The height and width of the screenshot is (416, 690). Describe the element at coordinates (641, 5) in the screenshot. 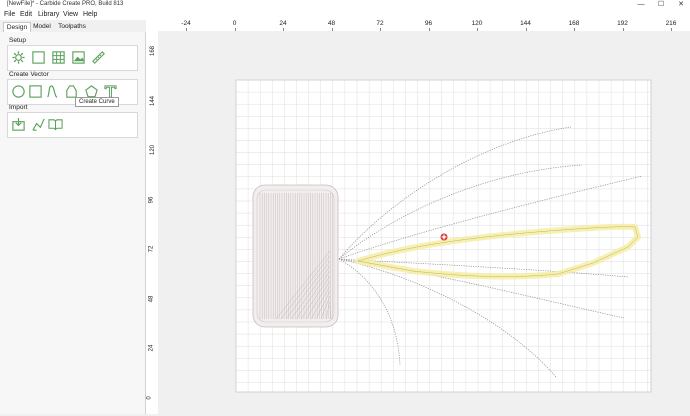

I see `minimize-button: —` at that location.